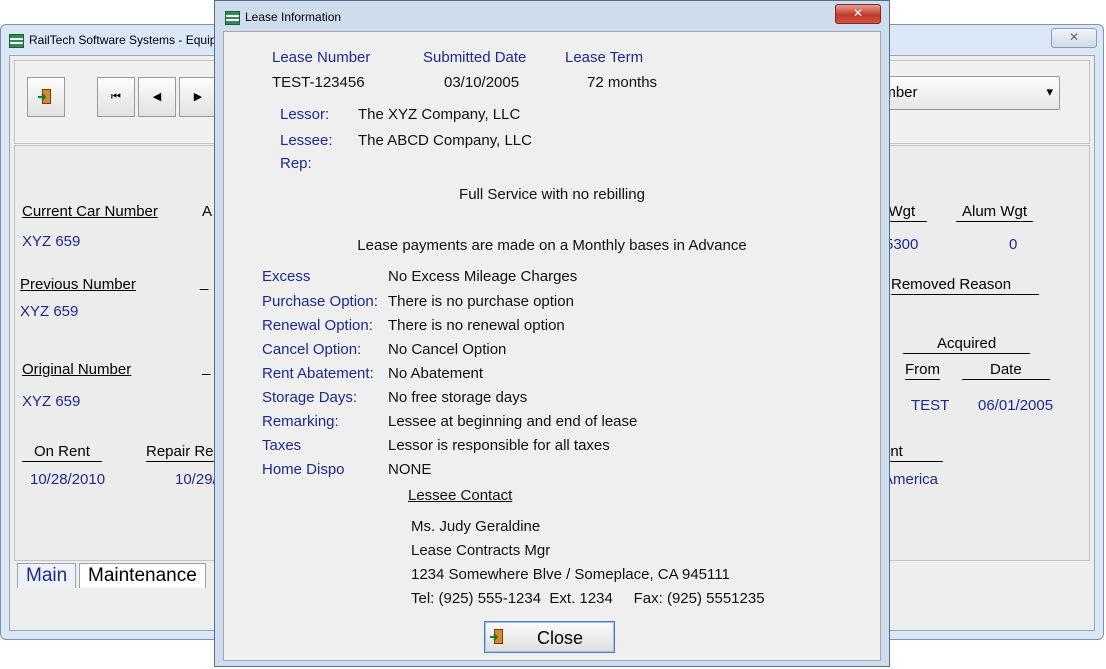  What do you see at coordinates (282, 445) in the screenshot?
I see `term-label-taxes: Taxes` at bounding box center [282, 445].